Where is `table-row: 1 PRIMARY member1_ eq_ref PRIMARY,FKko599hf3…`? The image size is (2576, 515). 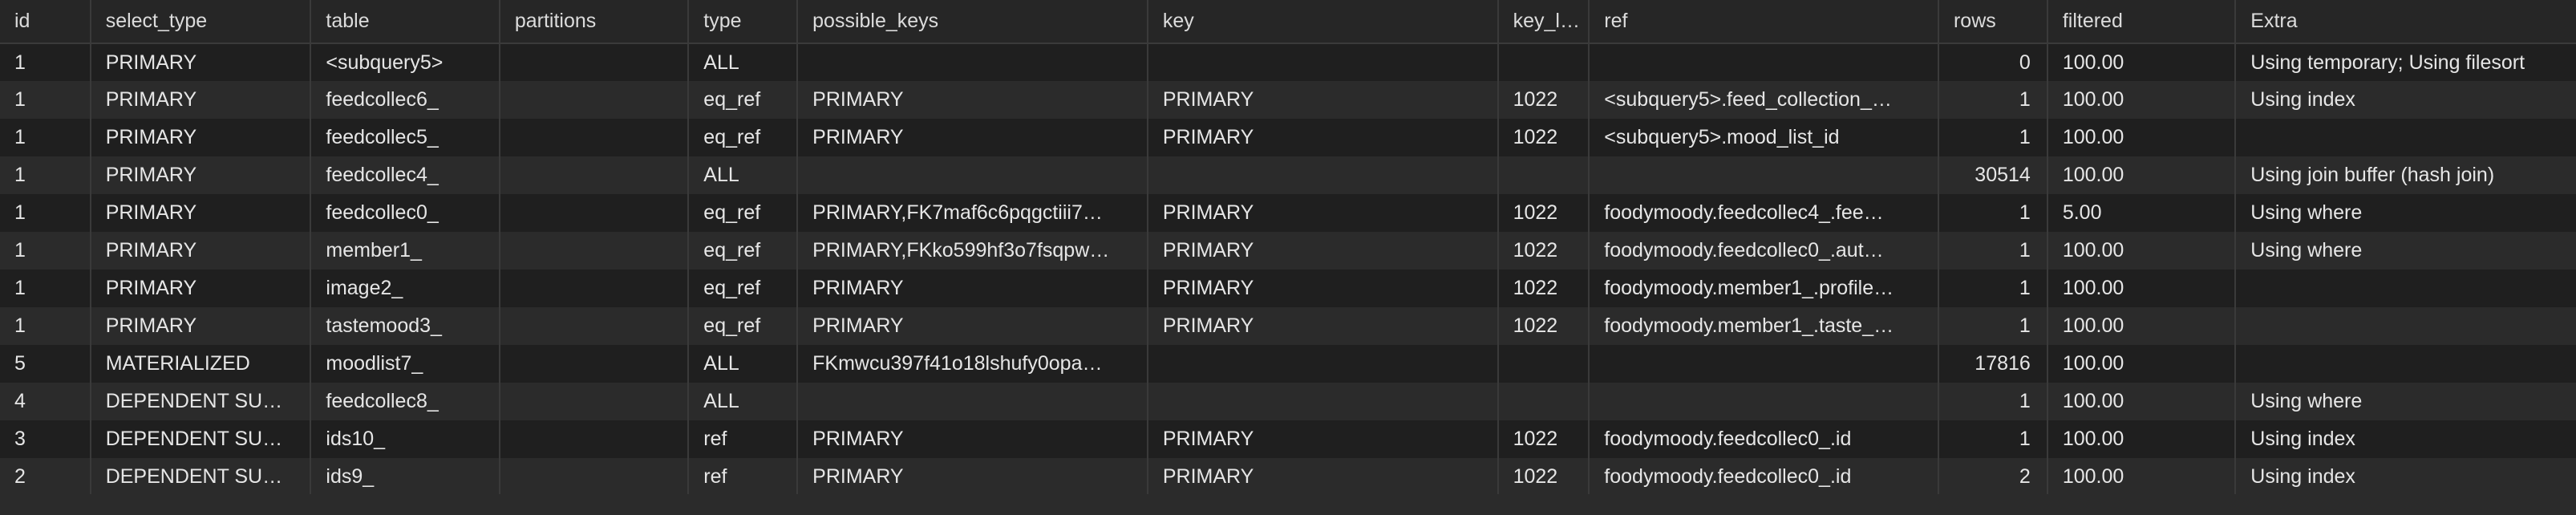 table-row: 1 PRIMARY member1_ eq_ref PRIMARY,FKko599hf3… is located at coordinates (1288, 251).